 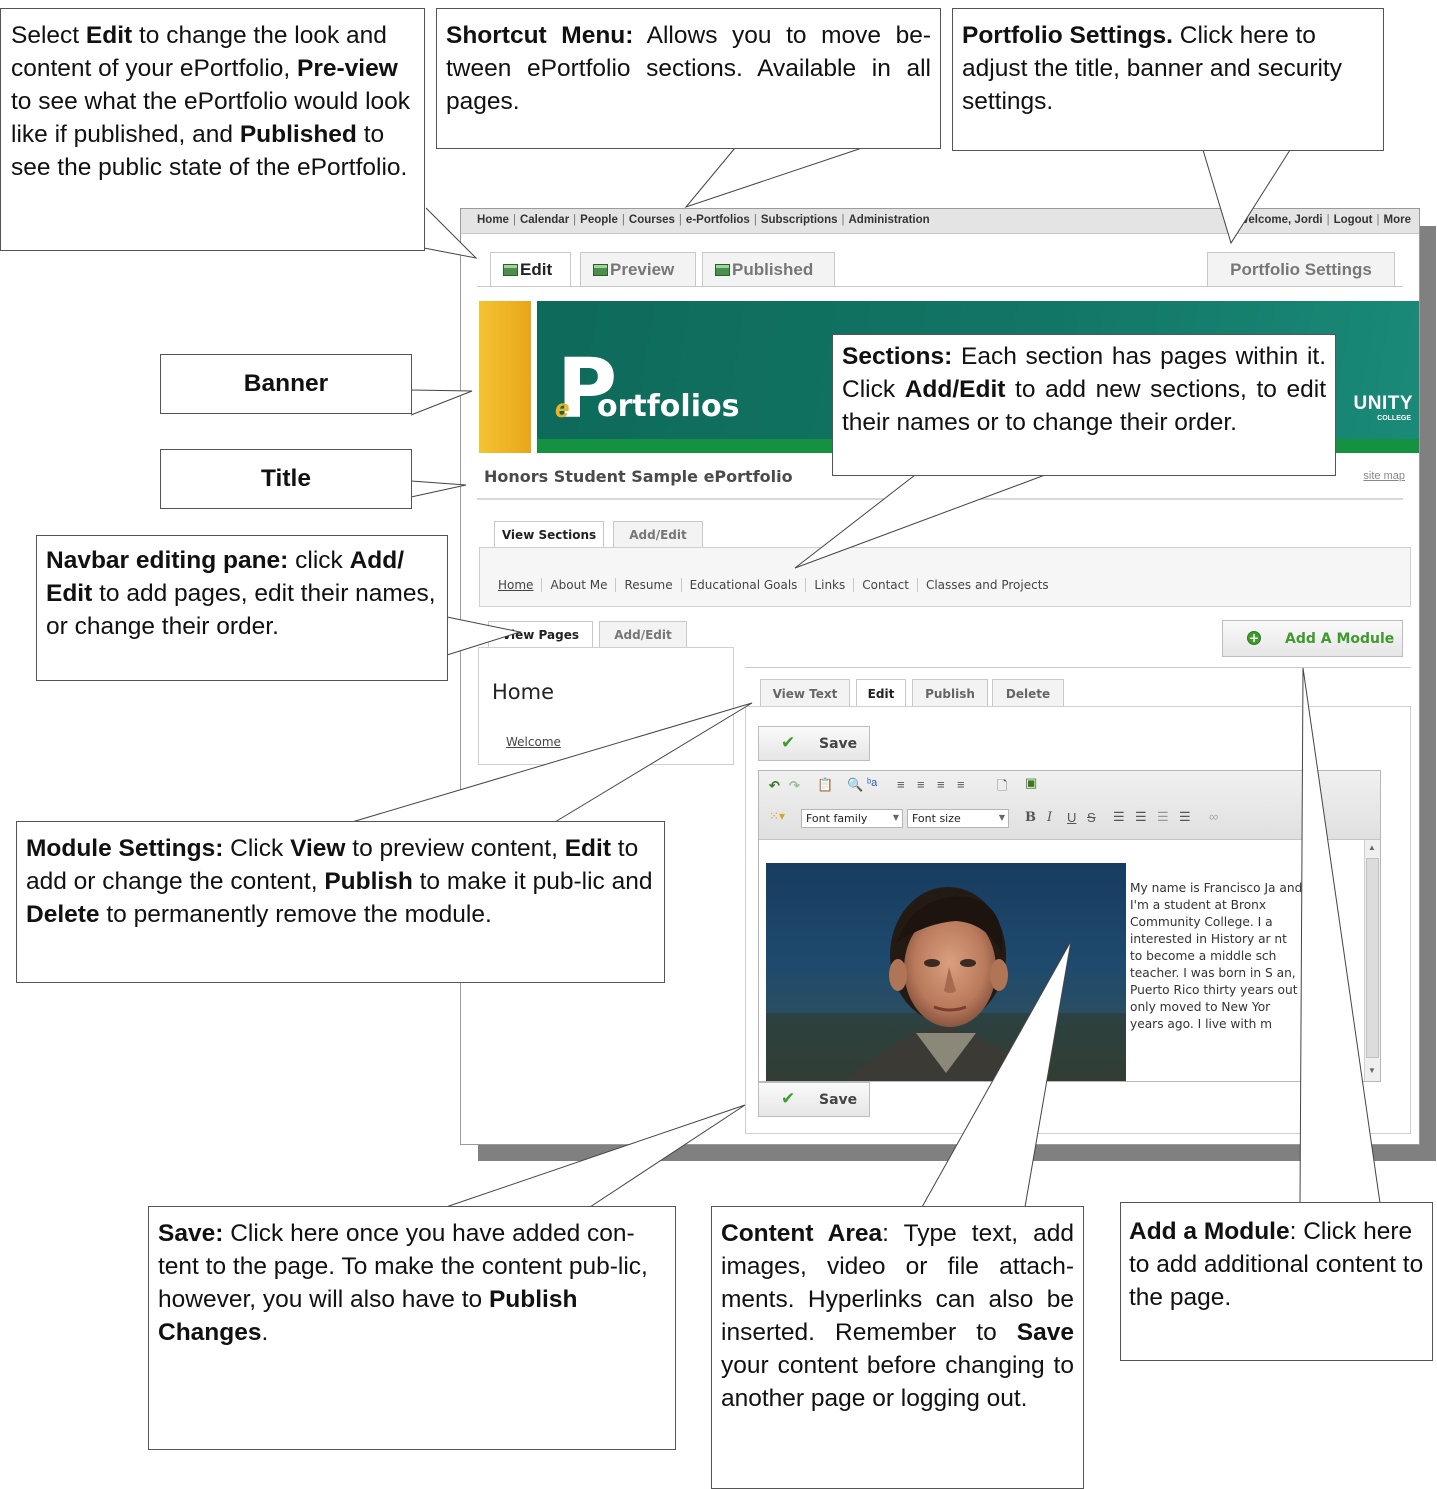 I want to click on tab-published: Published, so click(x=768, y=269).